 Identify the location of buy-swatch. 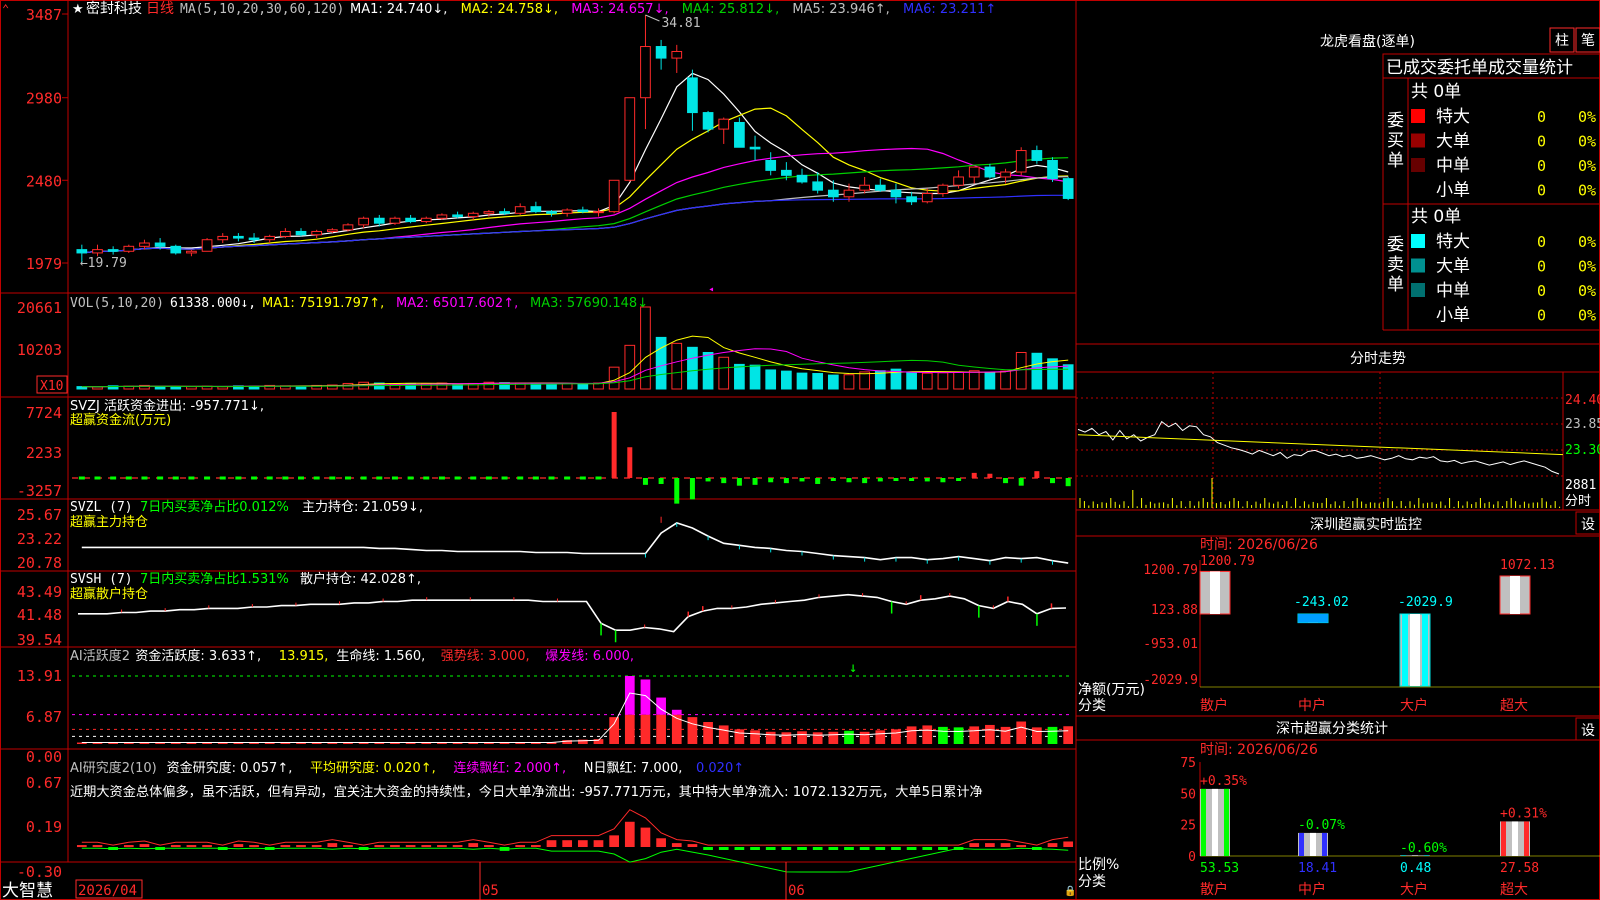
(1418, 165).